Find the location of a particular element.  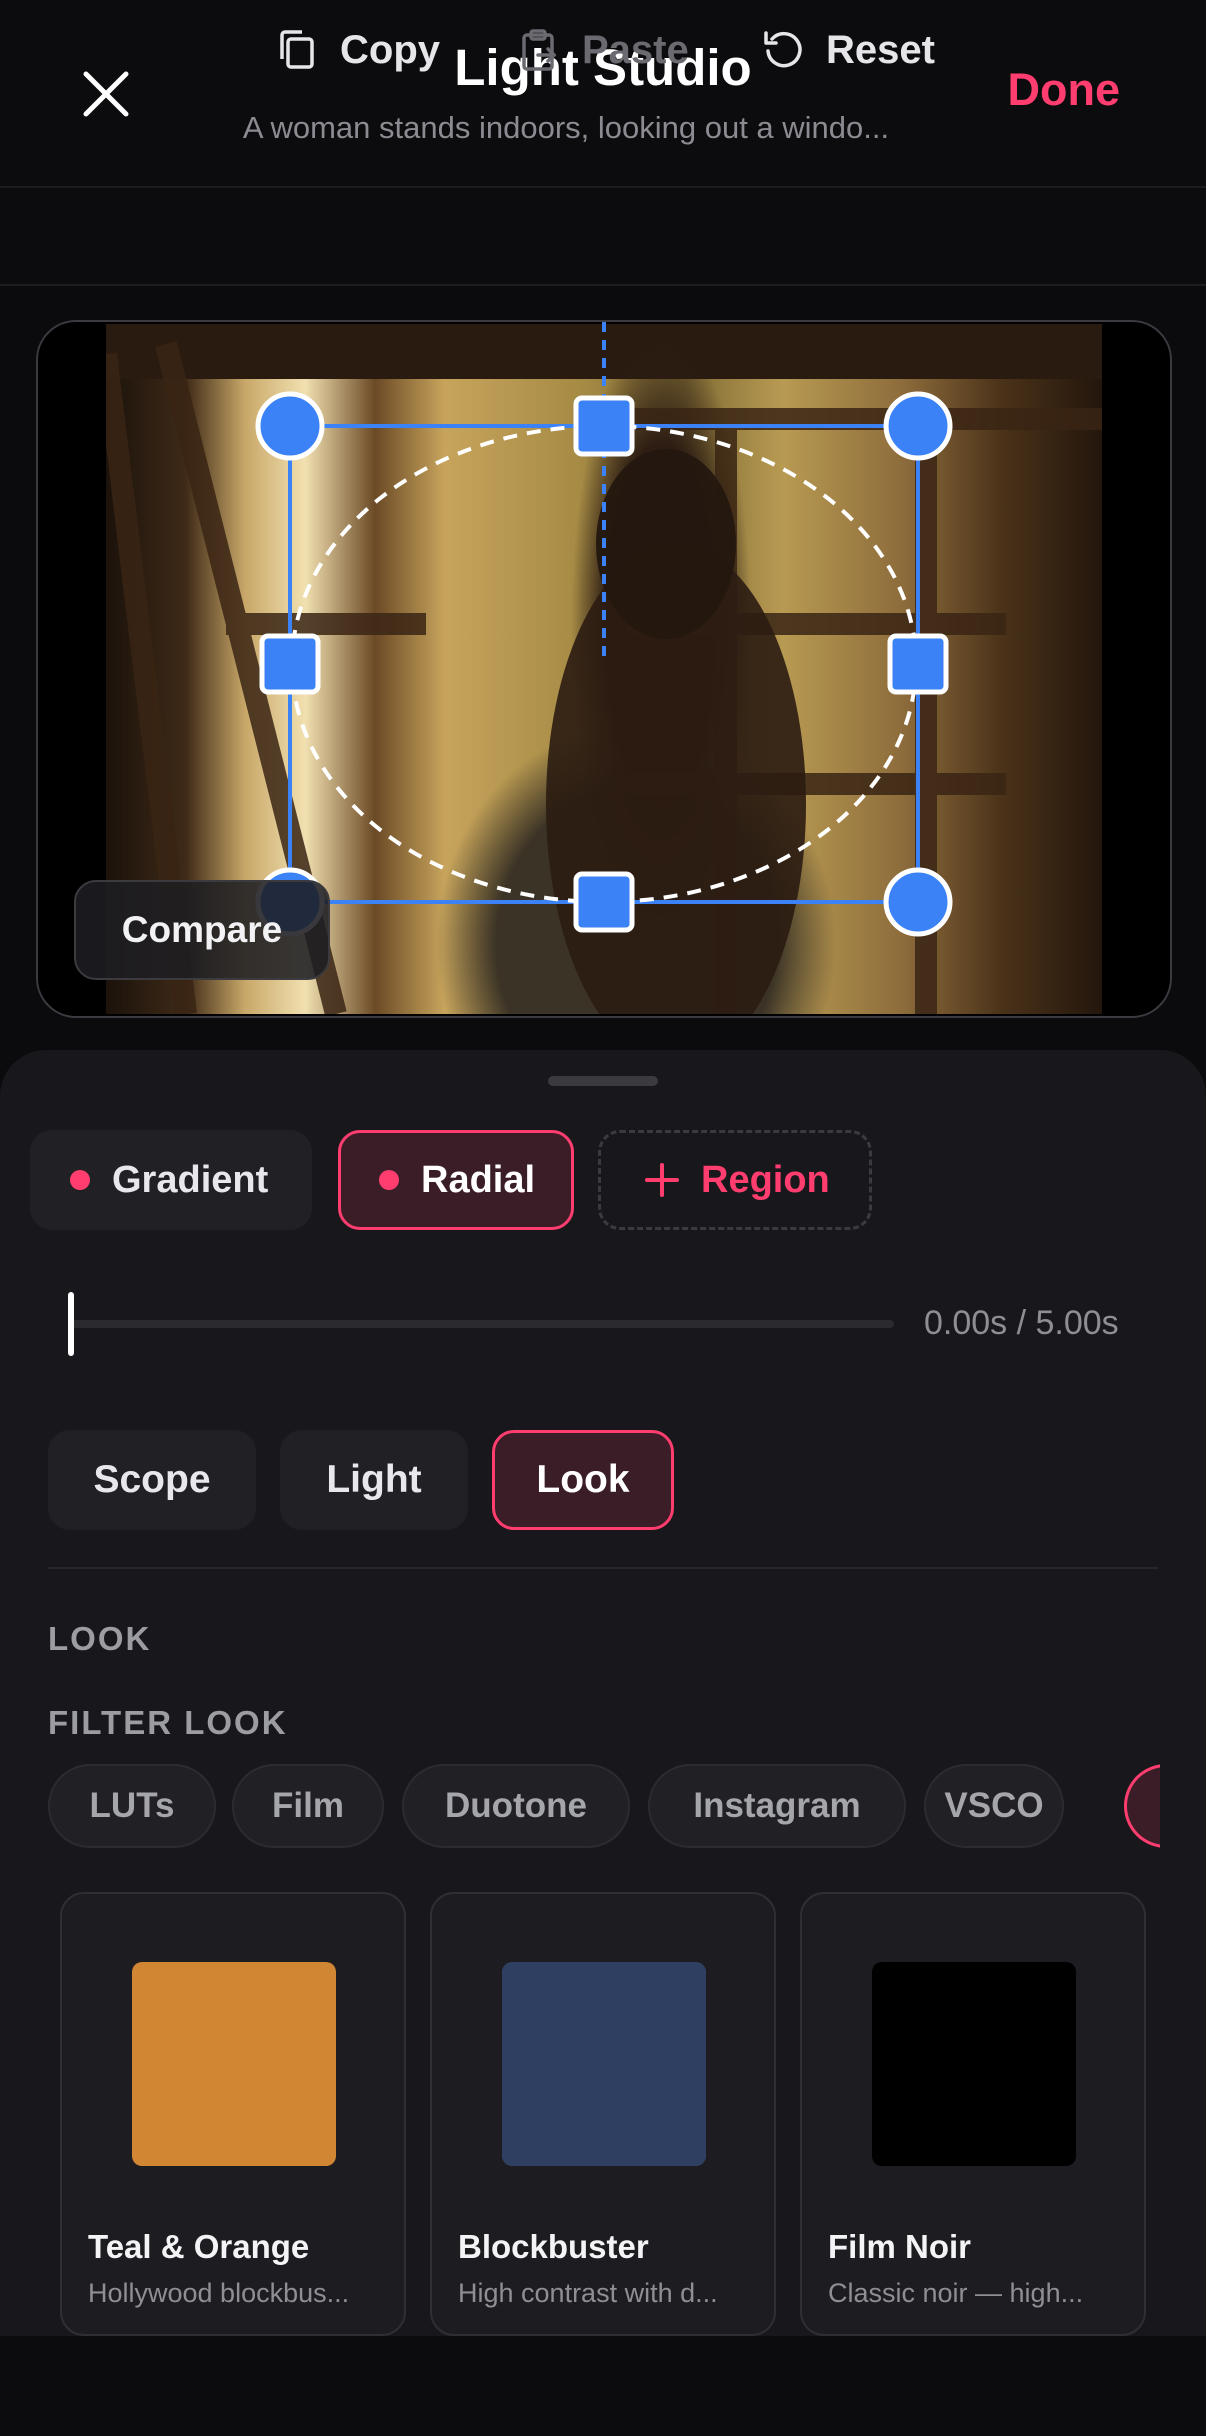

reset-button: Reset is located at coordinates (846, 50).